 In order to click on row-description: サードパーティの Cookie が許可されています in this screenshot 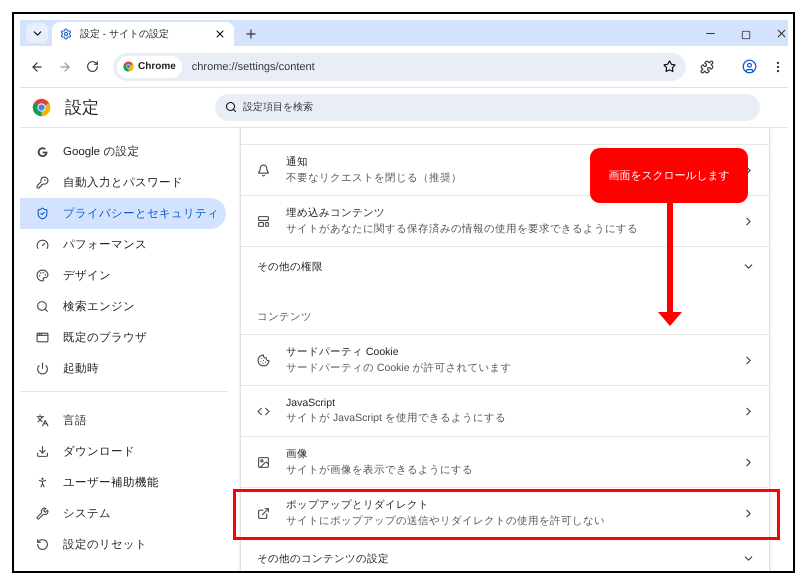, I will do `click(399, 368)`.